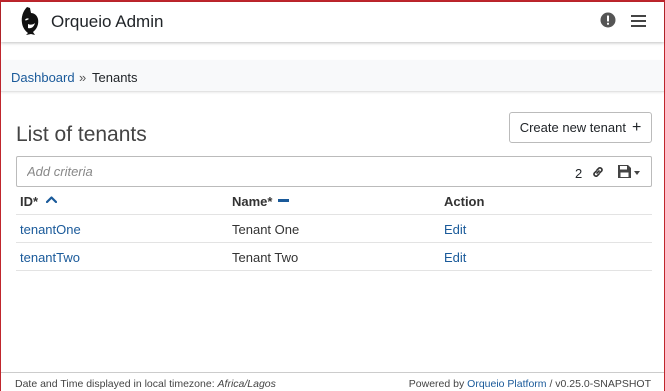  I want to click on link-icon, so click(598, 172).